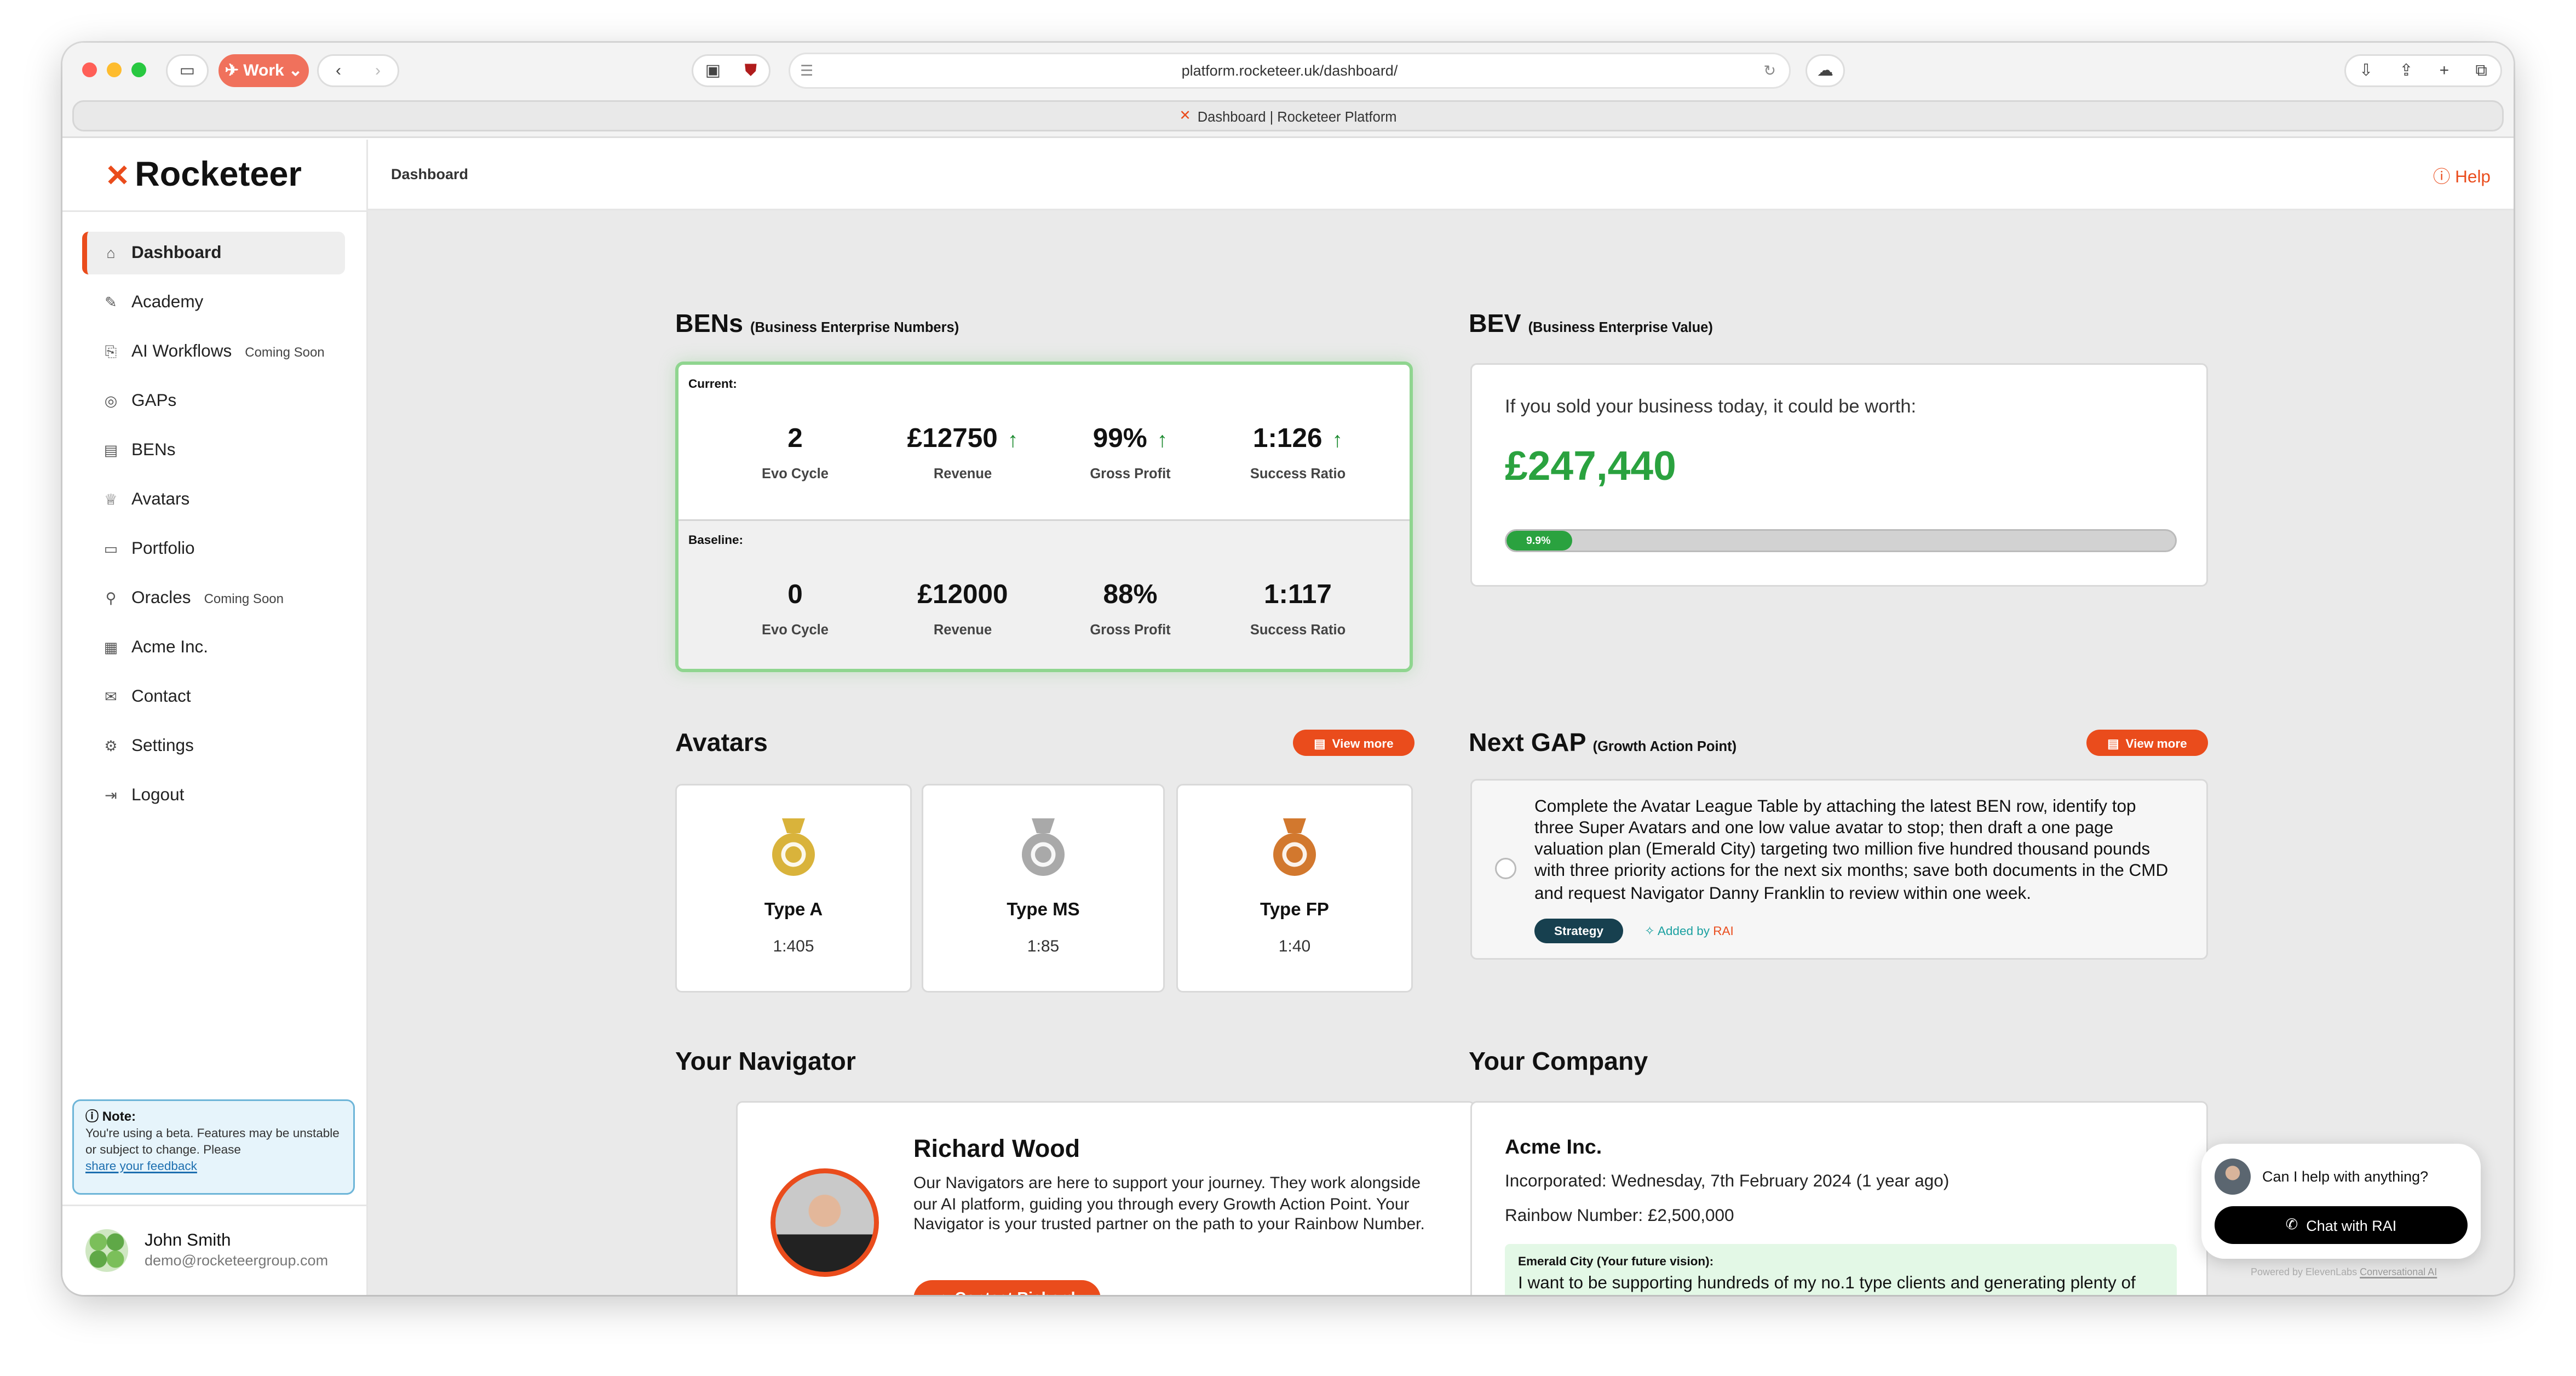 Image resolution: width=2576 pixels, height=1376 pixels. What do you see at coordinates (115, 69) in the screenshot?
I see `minimize-window-button` at bounding box center [115, 69].